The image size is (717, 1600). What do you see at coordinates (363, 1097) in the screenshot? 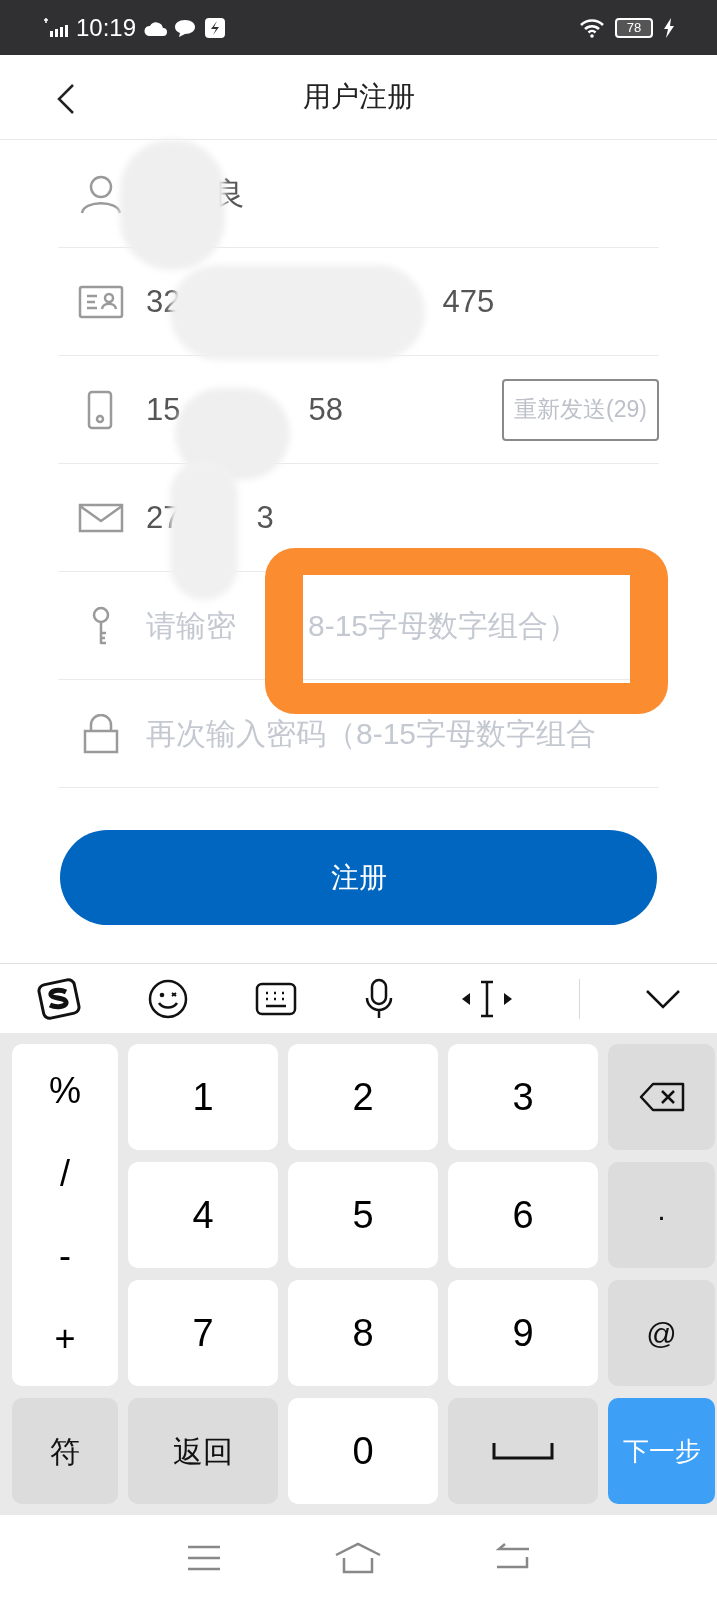
I see `digit-key: 2` at bounding box center [363, 1097].